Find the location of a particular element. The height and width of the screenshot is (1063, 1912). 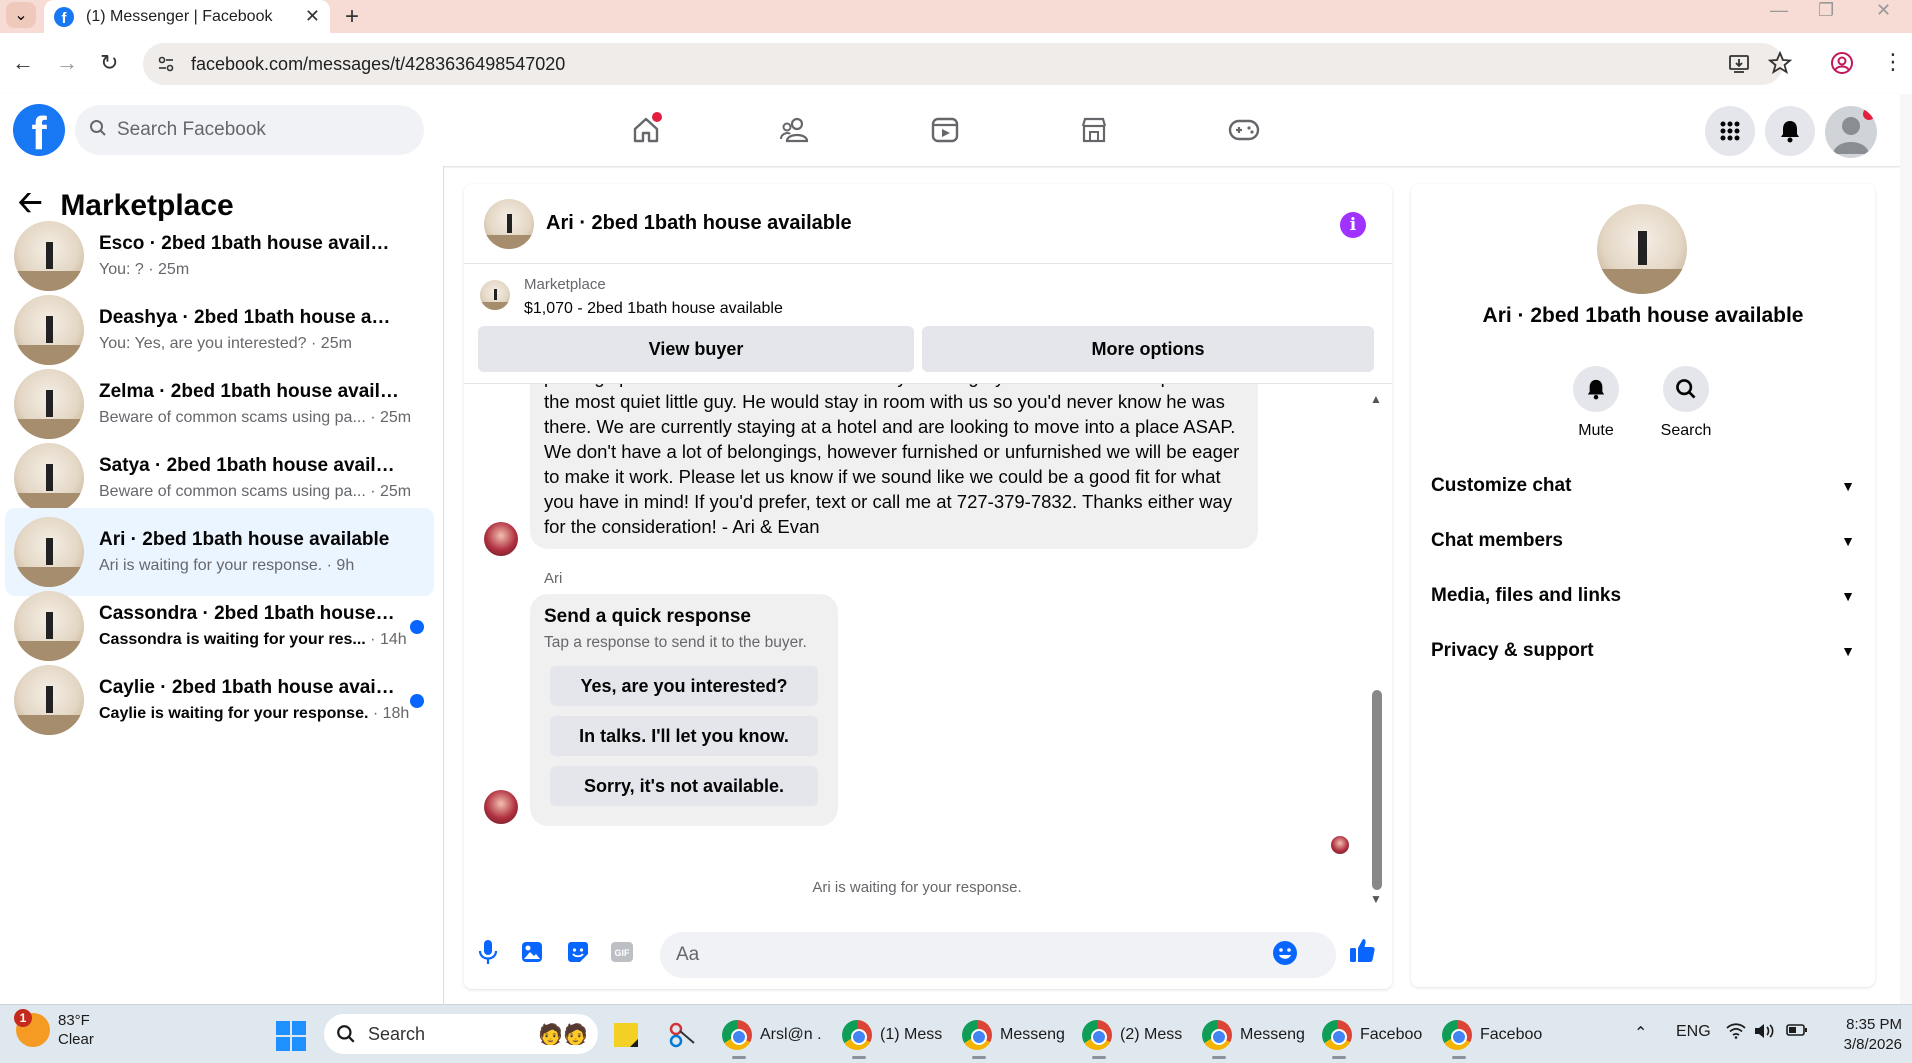

friends-nav-icon is located at coordinates (795, 130).